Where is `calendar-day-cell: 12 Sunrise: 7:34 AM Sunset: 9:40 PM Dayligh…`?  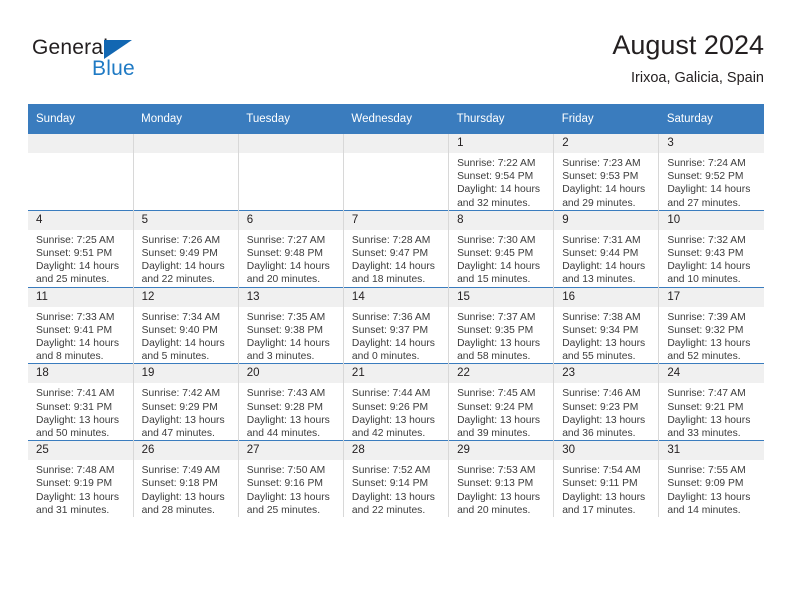
calendar-day-cell: 12 Sunrise: 7:34 AM Sunset: 9:40 PM Dayligh… is located at coordinates (186, 325).